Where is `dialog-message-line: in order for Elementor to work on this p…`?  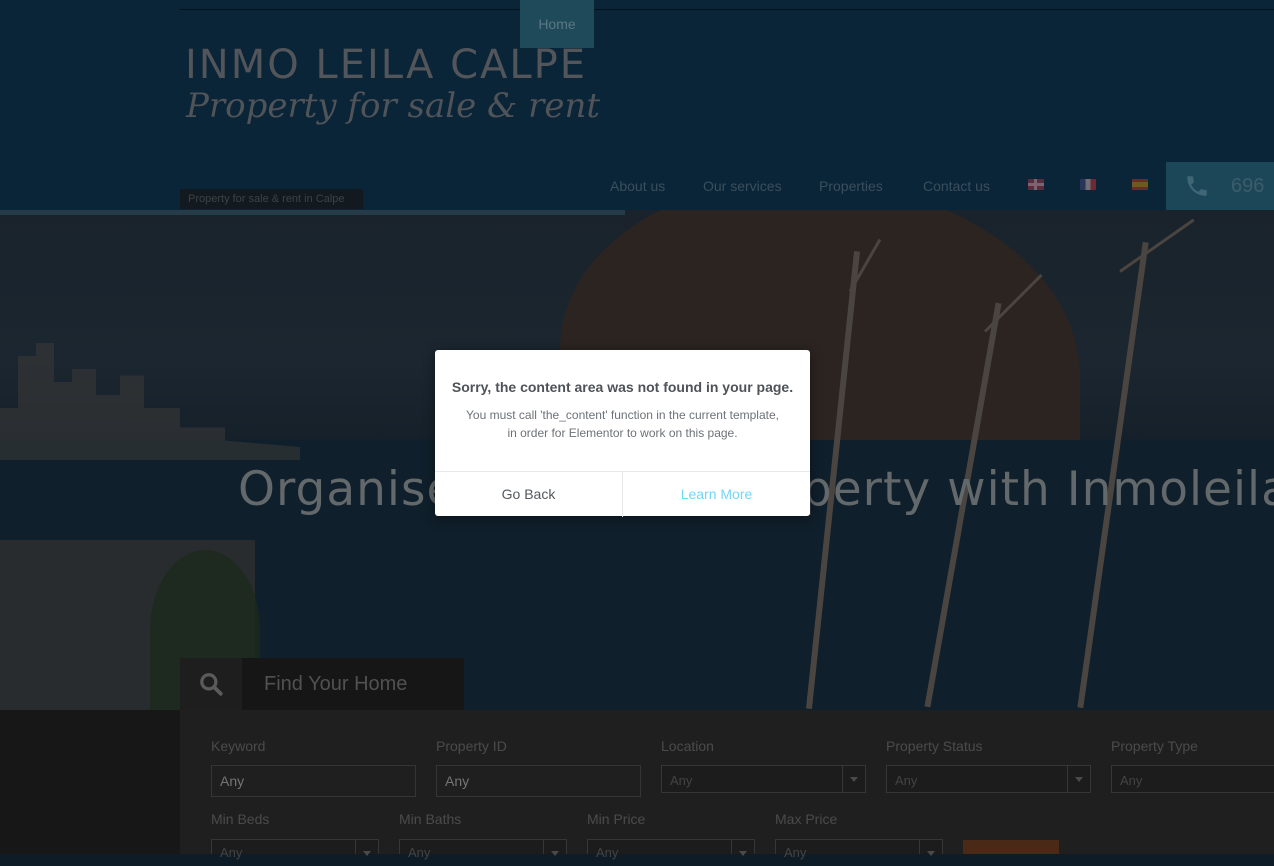 dialog-message-line: in order for Elementor to work on this p… is located at coordinates (622, 433).